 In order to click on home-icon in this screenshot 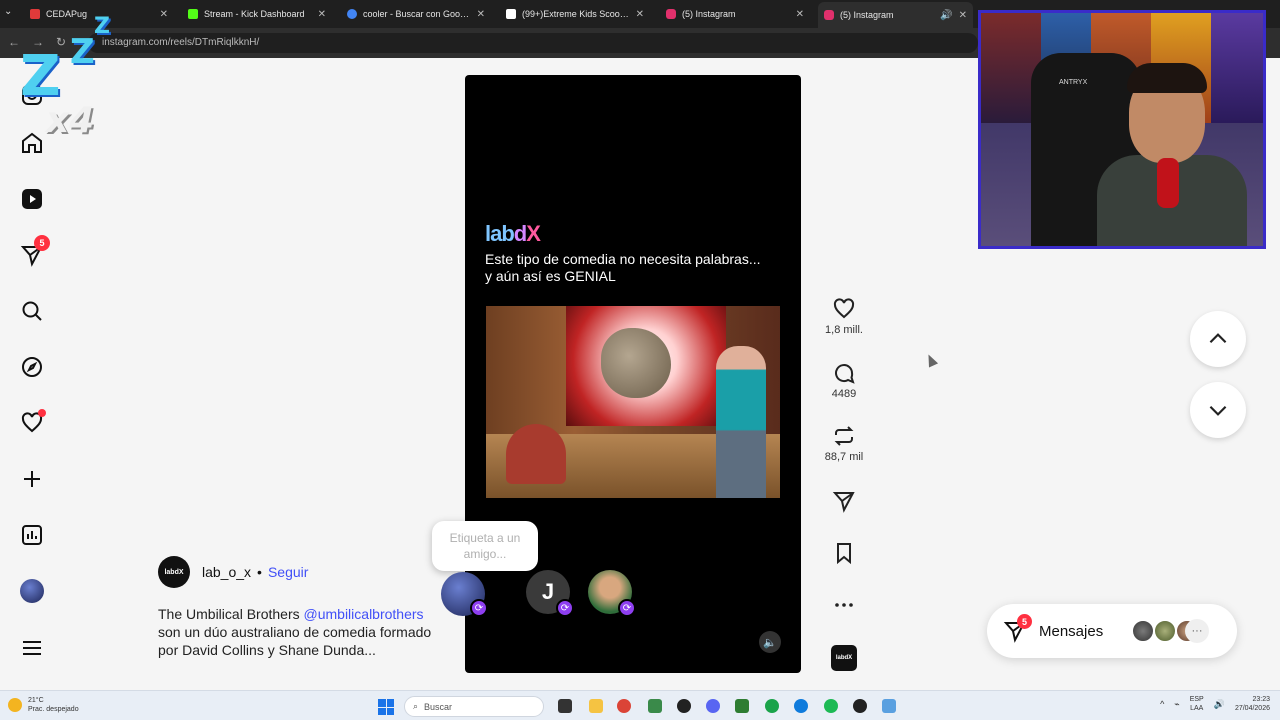, I will do `click(32, 143)`.